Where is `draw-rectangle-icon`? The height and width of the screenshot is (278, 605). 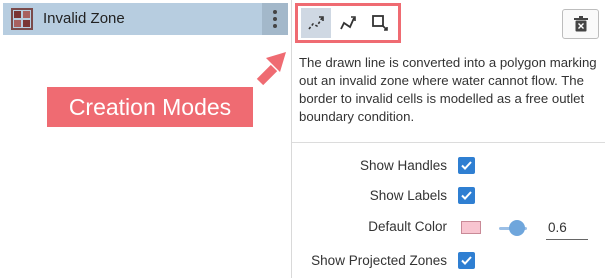 draw-rectangle-icon is located at coordinates (380, 23).